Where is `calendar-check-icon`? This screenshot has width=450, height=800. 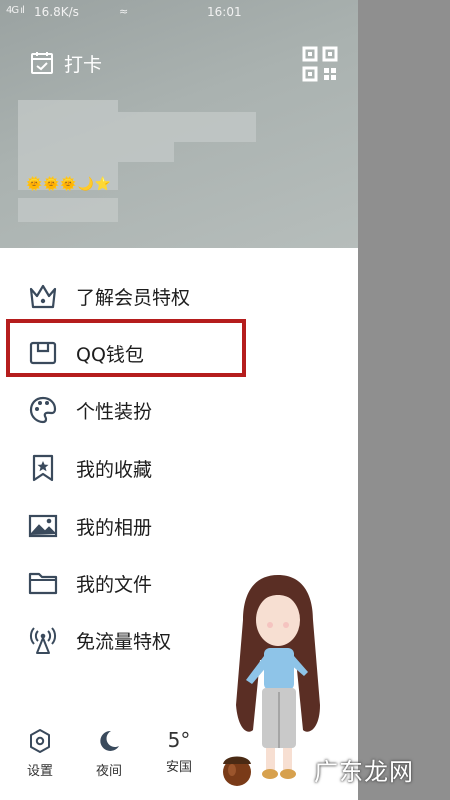
calendar-check-icon is located at coordinates (42, 63).